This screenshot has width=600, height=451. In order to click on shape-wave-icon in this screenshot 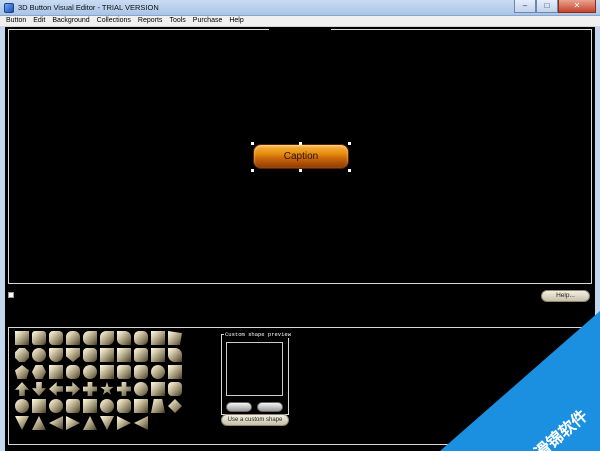, I will do `click(175, 355)`.